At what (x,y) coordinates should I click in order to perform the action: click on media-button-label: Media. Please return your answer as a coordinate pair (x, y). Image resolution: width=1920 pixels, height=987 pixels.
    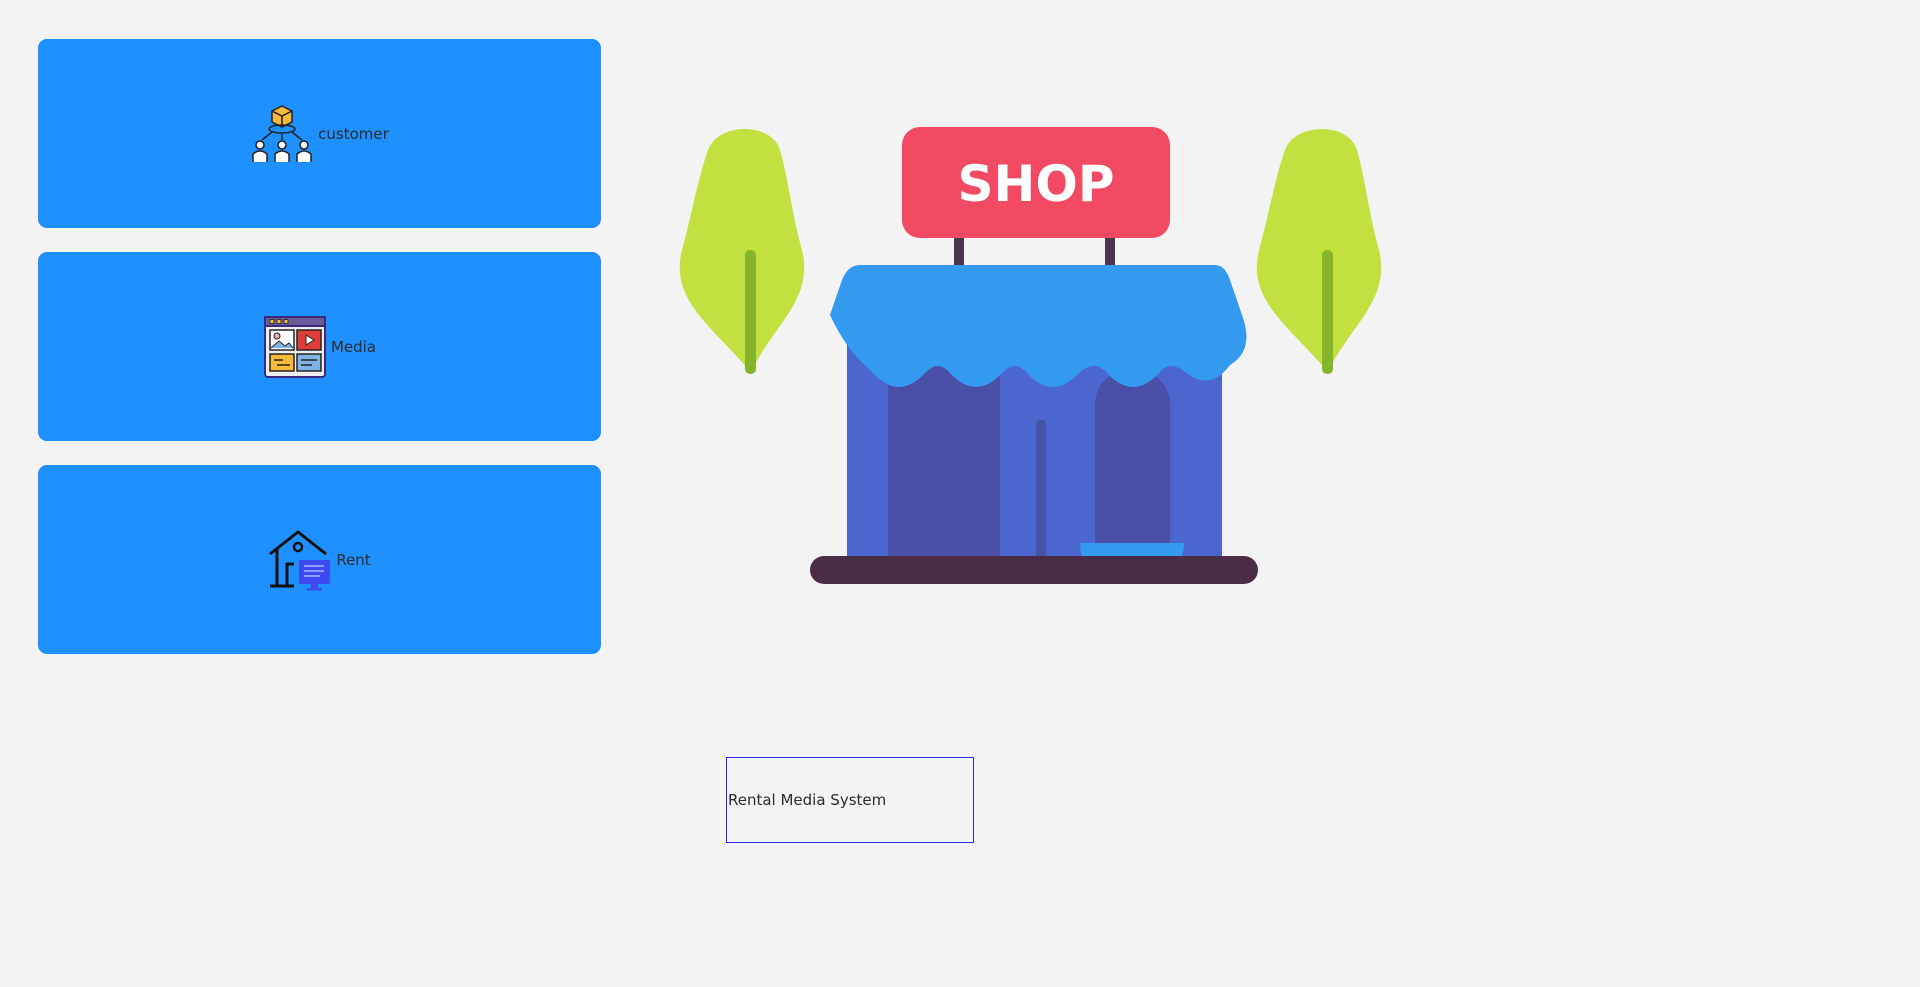
    Looking at the image, I should click on (353, 346).